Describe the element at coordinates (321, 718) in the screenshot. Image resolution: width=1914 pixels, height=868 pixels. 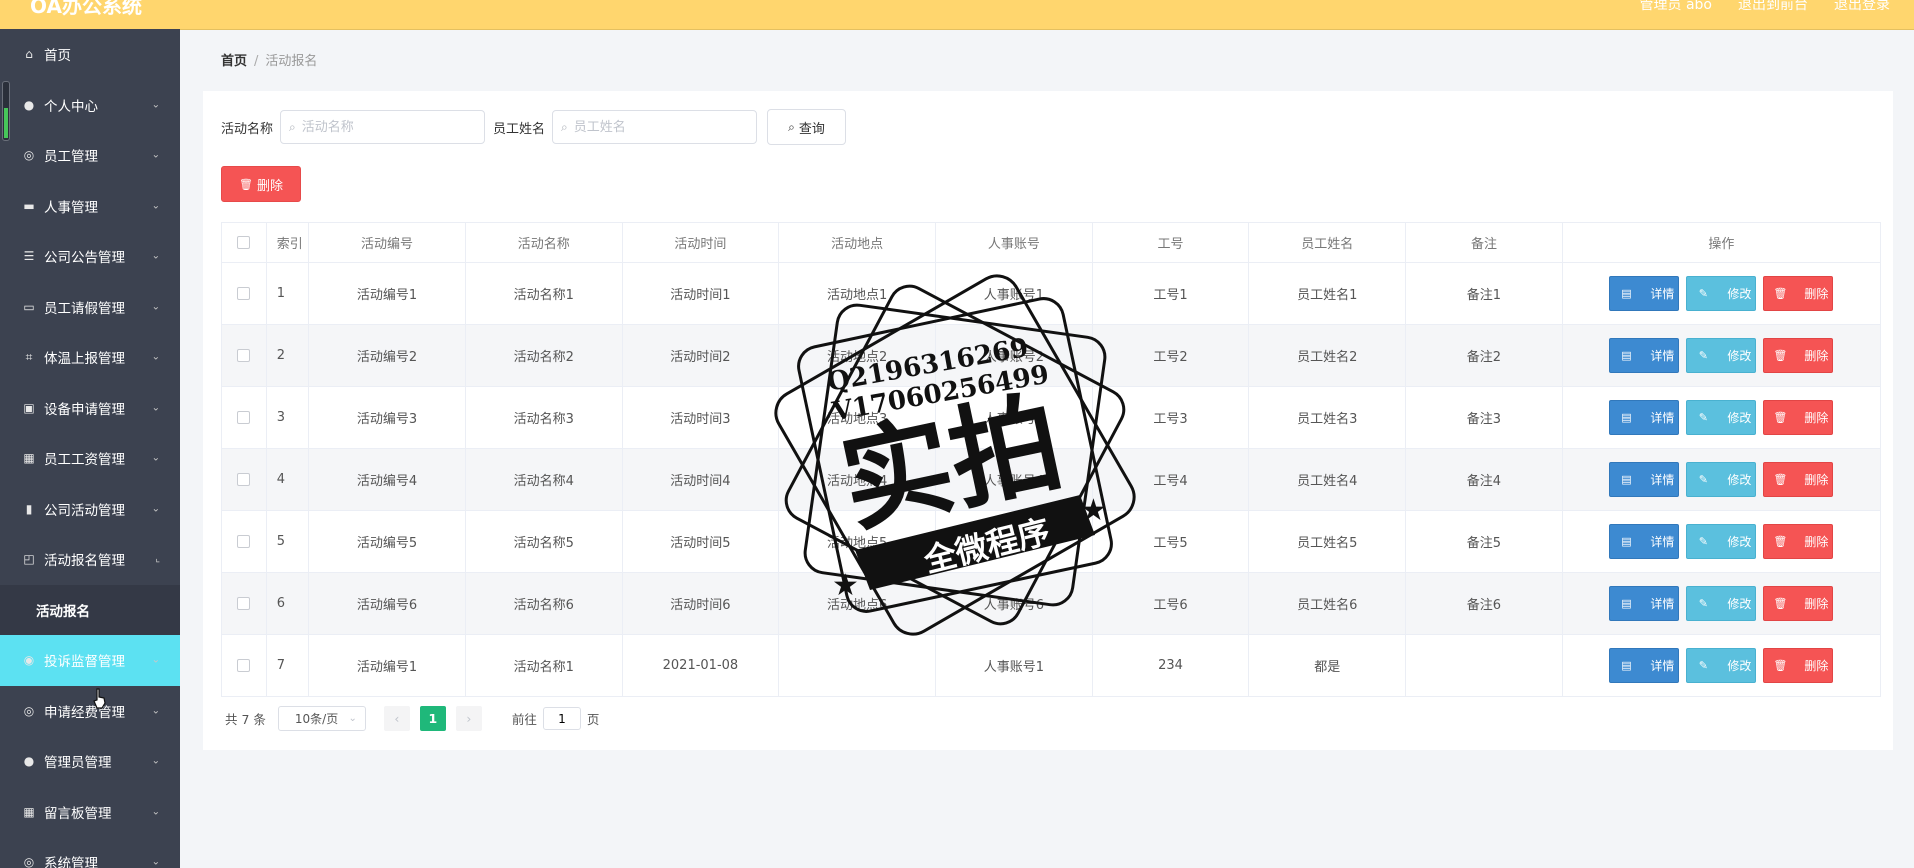
I see `page-size-select: 10条/页 ⌄` at that location.